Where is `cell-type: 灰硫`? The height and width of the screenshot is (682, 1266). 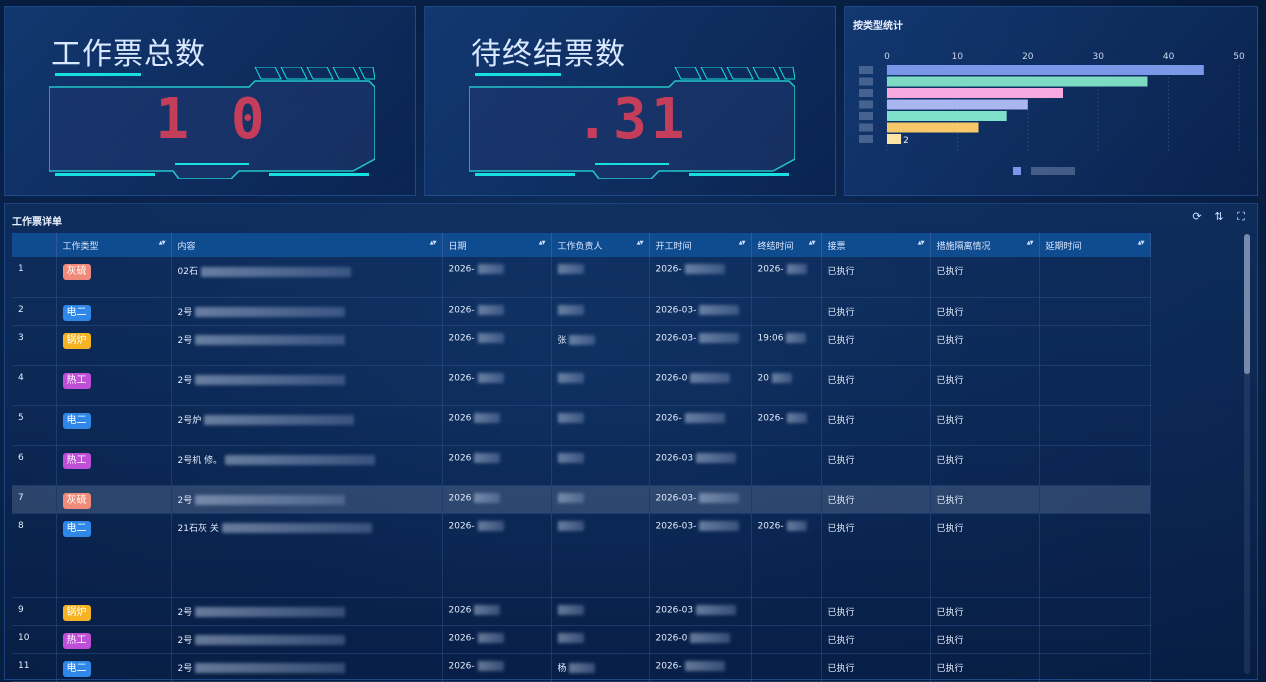 cell-type: 灰硫 is located at coordinates (114, 499).